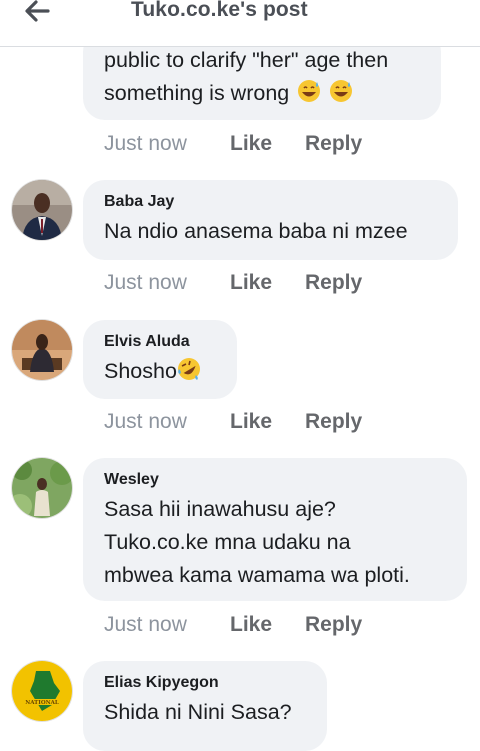 This screenshot has width=480, height=751. I want to click on commenter-name: Elvis Aluda, so click(147, 342).